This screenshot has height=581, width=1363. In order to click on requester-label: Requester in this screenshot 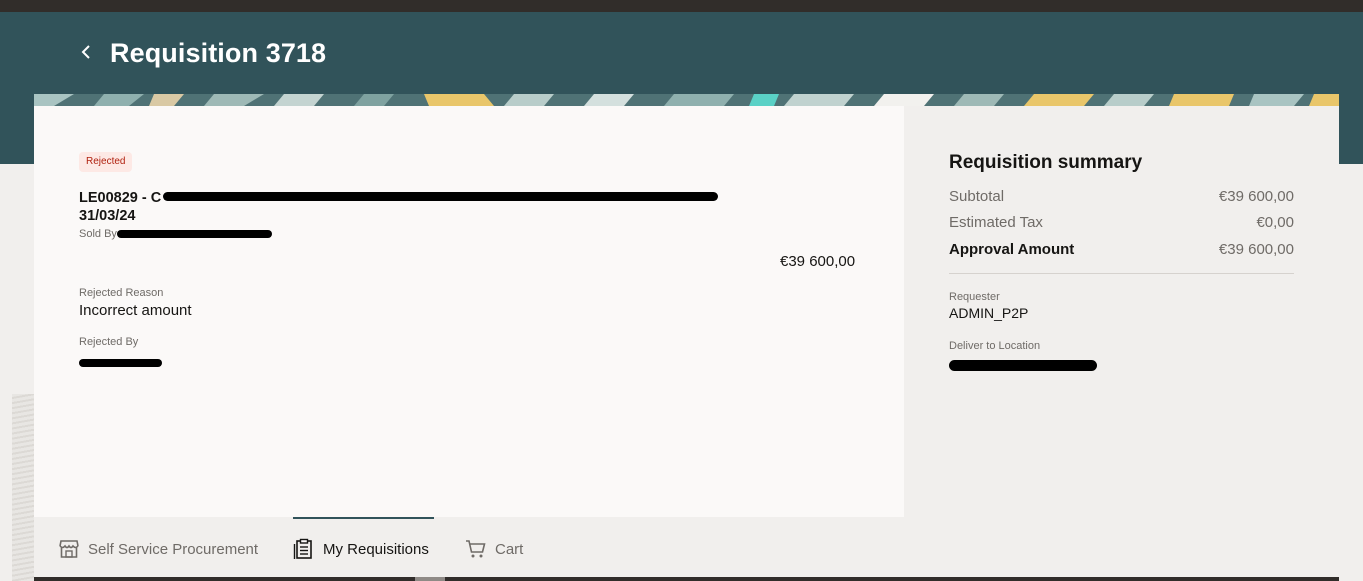, I will do `click(974, 297)`.